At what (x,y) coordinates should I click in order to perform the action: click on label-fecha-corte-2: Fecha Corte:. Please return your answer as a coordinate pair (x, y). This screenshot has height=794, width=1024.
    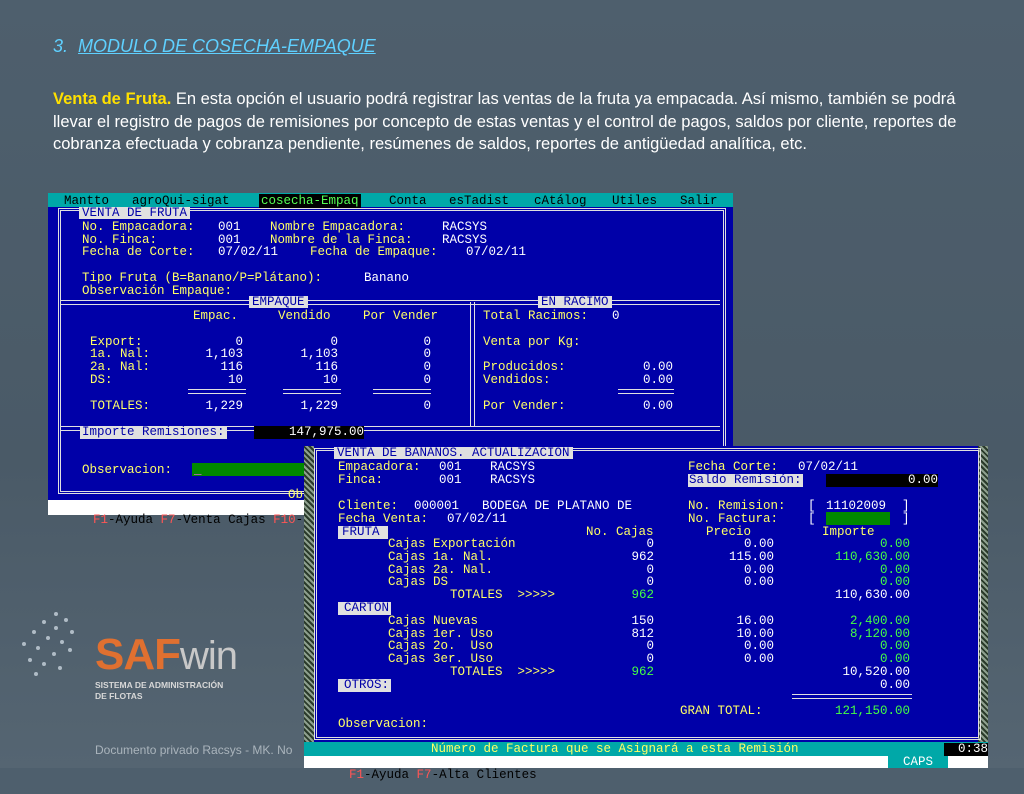
    Looking at the image, I should click on (733, 467).